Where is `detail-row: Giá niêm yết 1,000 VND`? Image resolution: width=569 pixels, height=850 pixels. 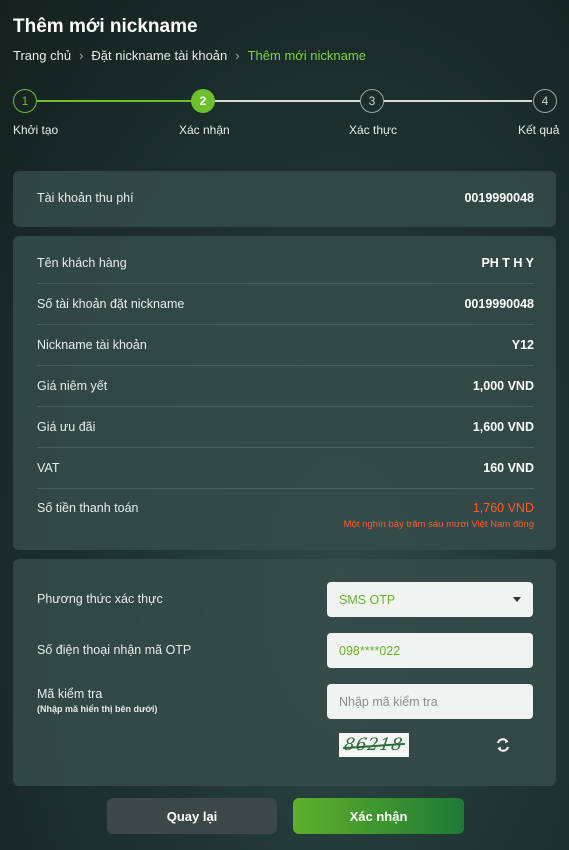 detail-row: Giá niêm yết 1,000 VND is located at coordinates (285, 386).